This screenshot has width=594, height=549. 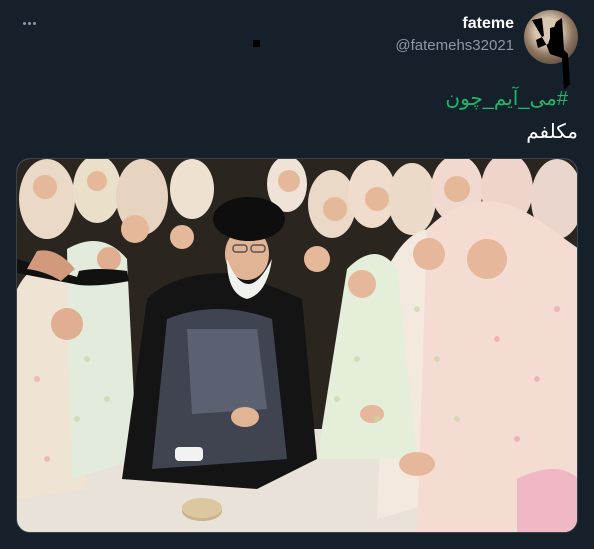 What do you see at coordinates (29, 23) in the screenshot?
I see `more-options-button` at bounding box center [29, 23].